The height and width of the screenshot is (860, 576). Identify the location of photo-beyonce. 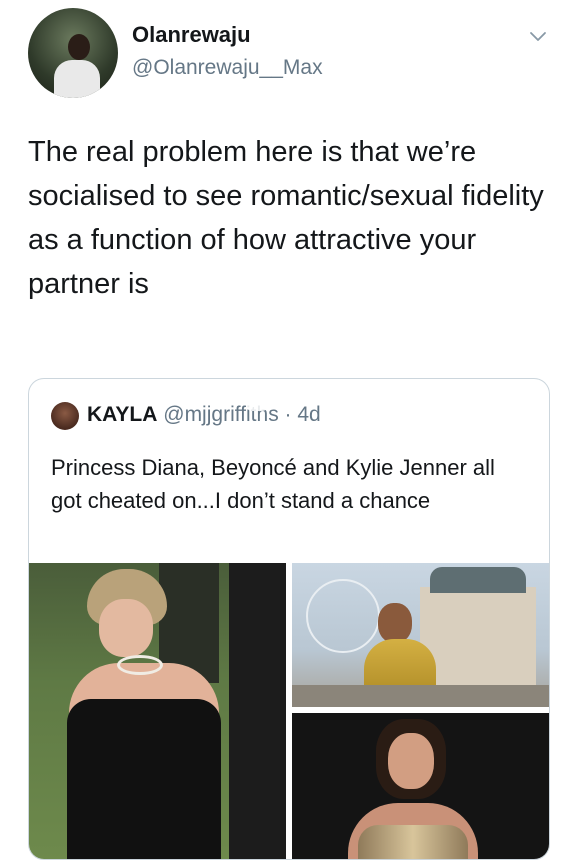
(420, 635).